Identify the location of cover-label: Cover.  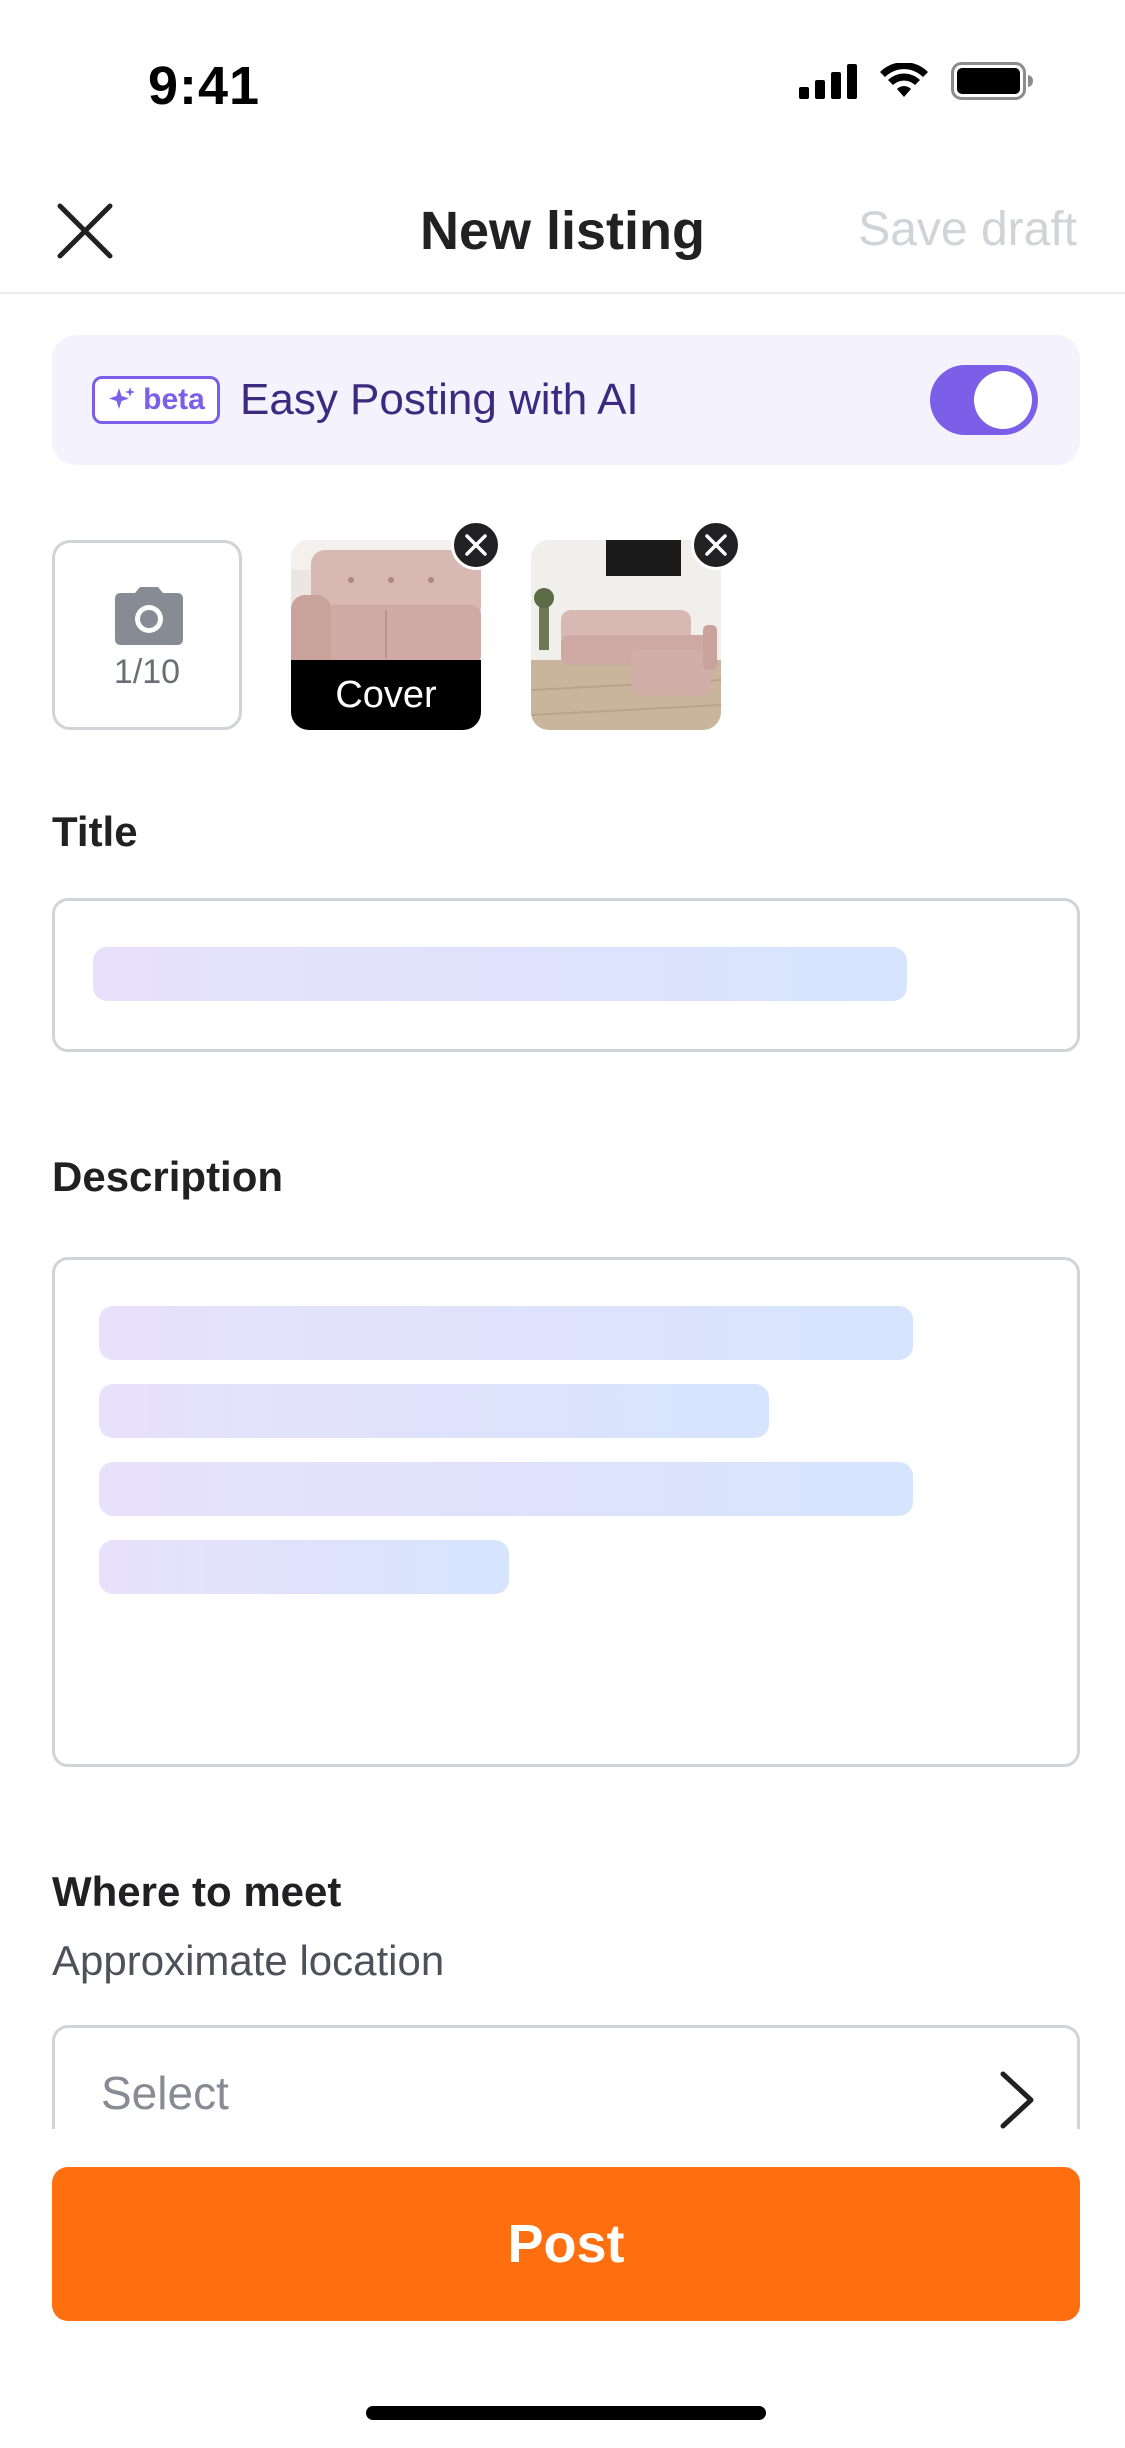
(386, 695).